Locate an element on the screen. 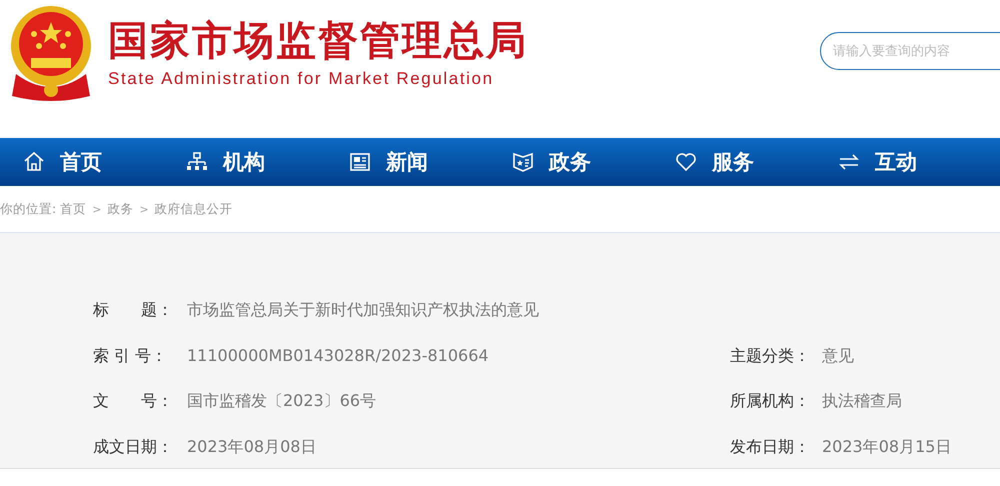  field-label: 索 引 号： is located at coordinates (130, 355).